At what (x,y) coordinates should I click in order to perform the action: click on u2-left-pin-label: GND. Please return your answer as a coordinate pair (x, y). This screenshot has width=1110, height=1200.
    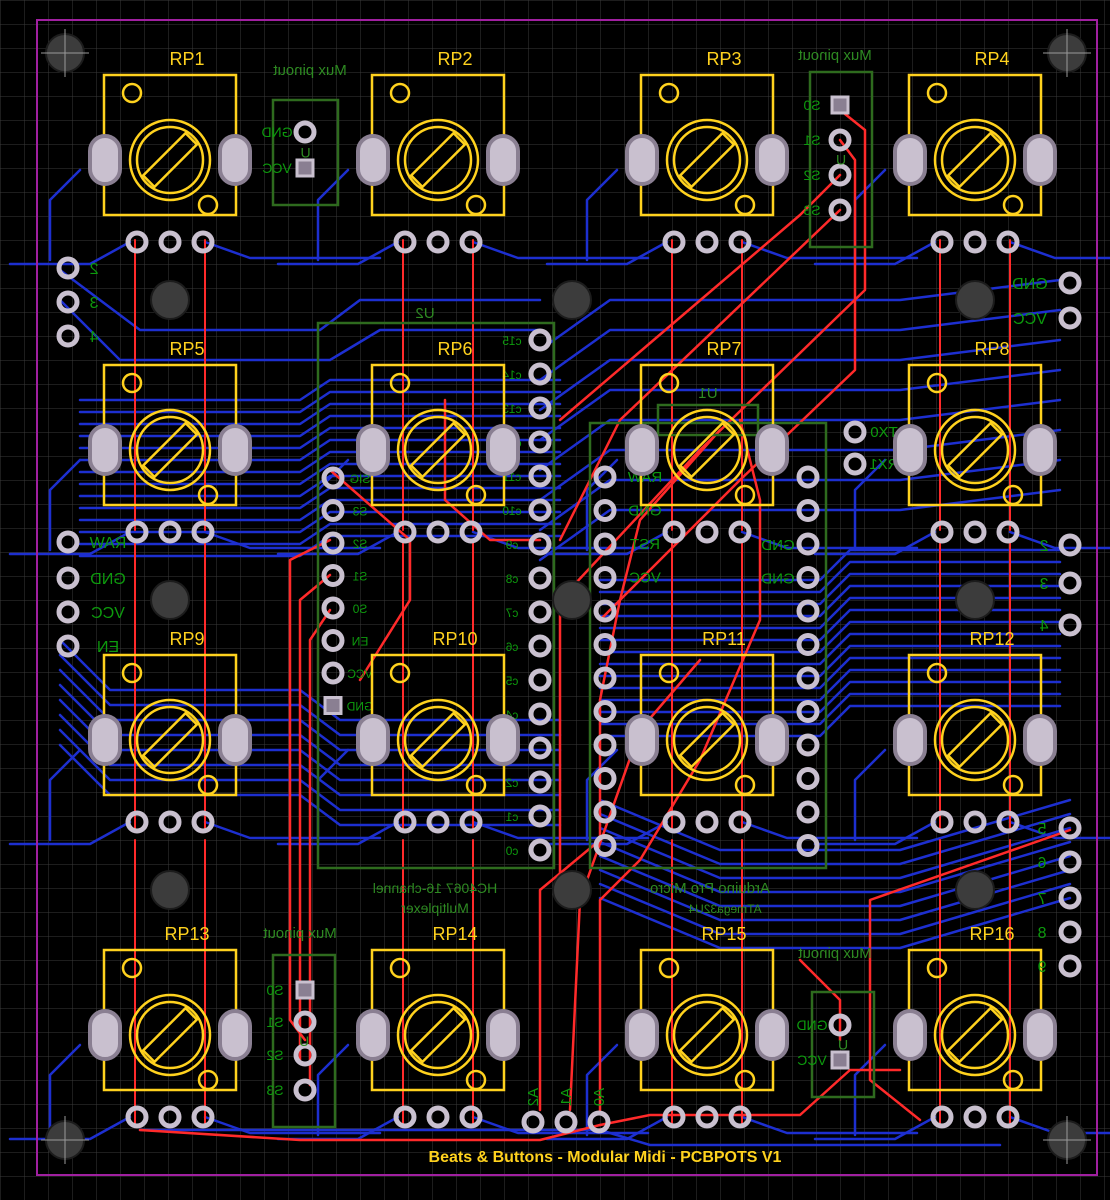
    Looking at the image, I should click on (359, 707).